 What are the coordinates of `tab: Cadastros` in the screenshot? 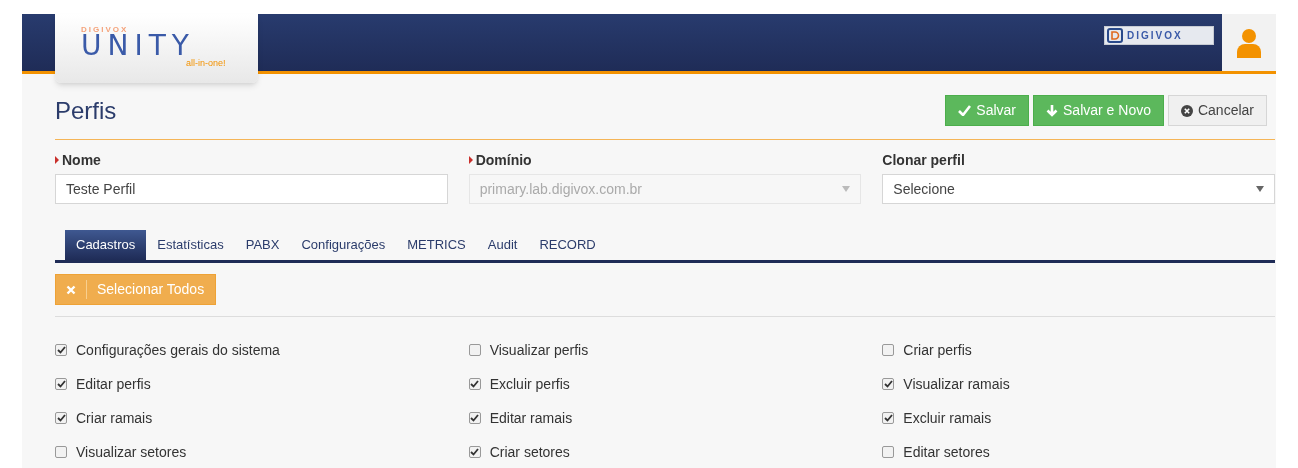 It's located at (106, 245).